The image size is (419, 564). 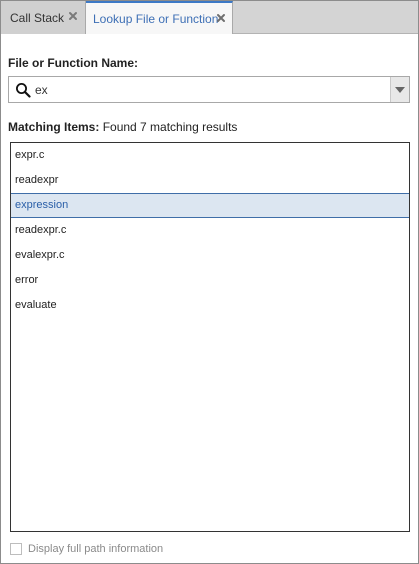 I want to click on list-item: evalexpr.c, so click(x=210, y=255).